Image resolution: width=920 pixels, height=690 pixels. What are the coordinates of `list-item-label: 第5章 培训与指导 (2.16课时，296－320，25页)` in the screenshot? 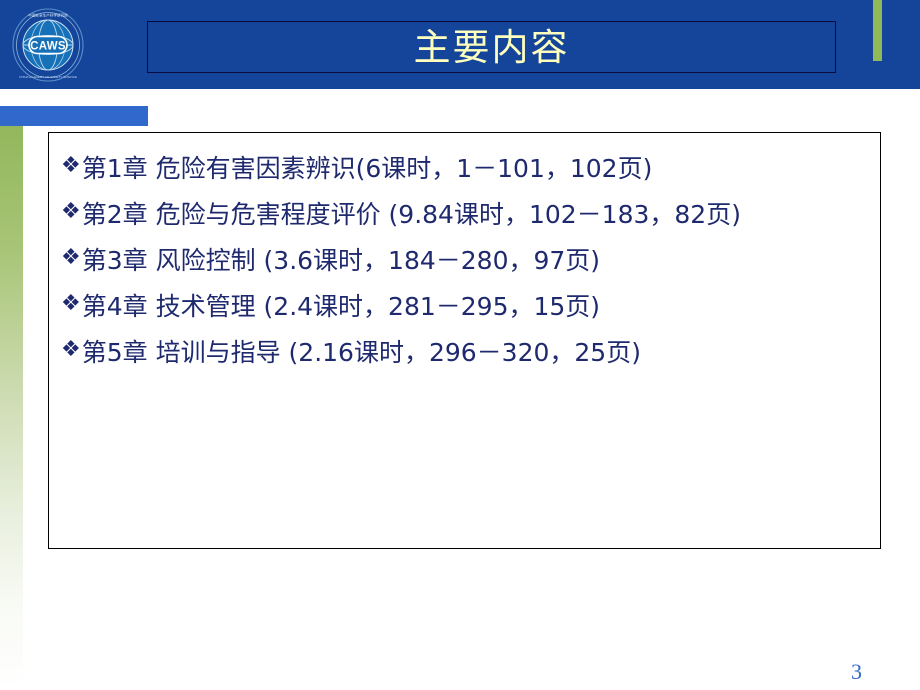 It's located at (361, 352).